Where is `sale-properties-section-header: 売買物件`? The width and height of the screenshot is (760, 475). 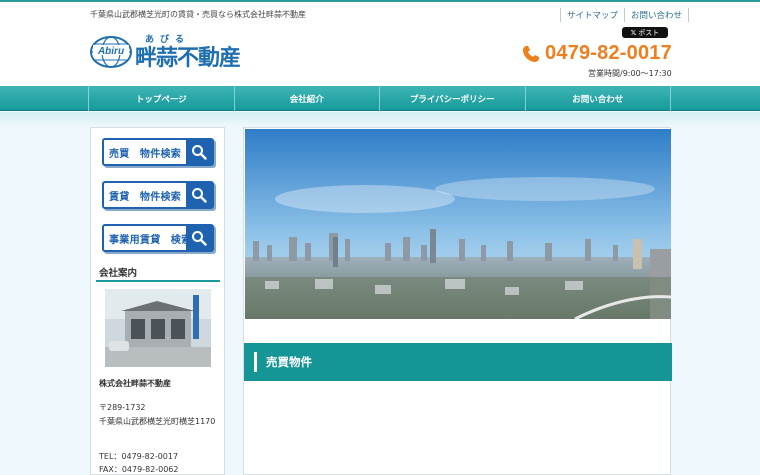 sale-properties-section-header: 売買物件 is located at coordinates (458, 362).